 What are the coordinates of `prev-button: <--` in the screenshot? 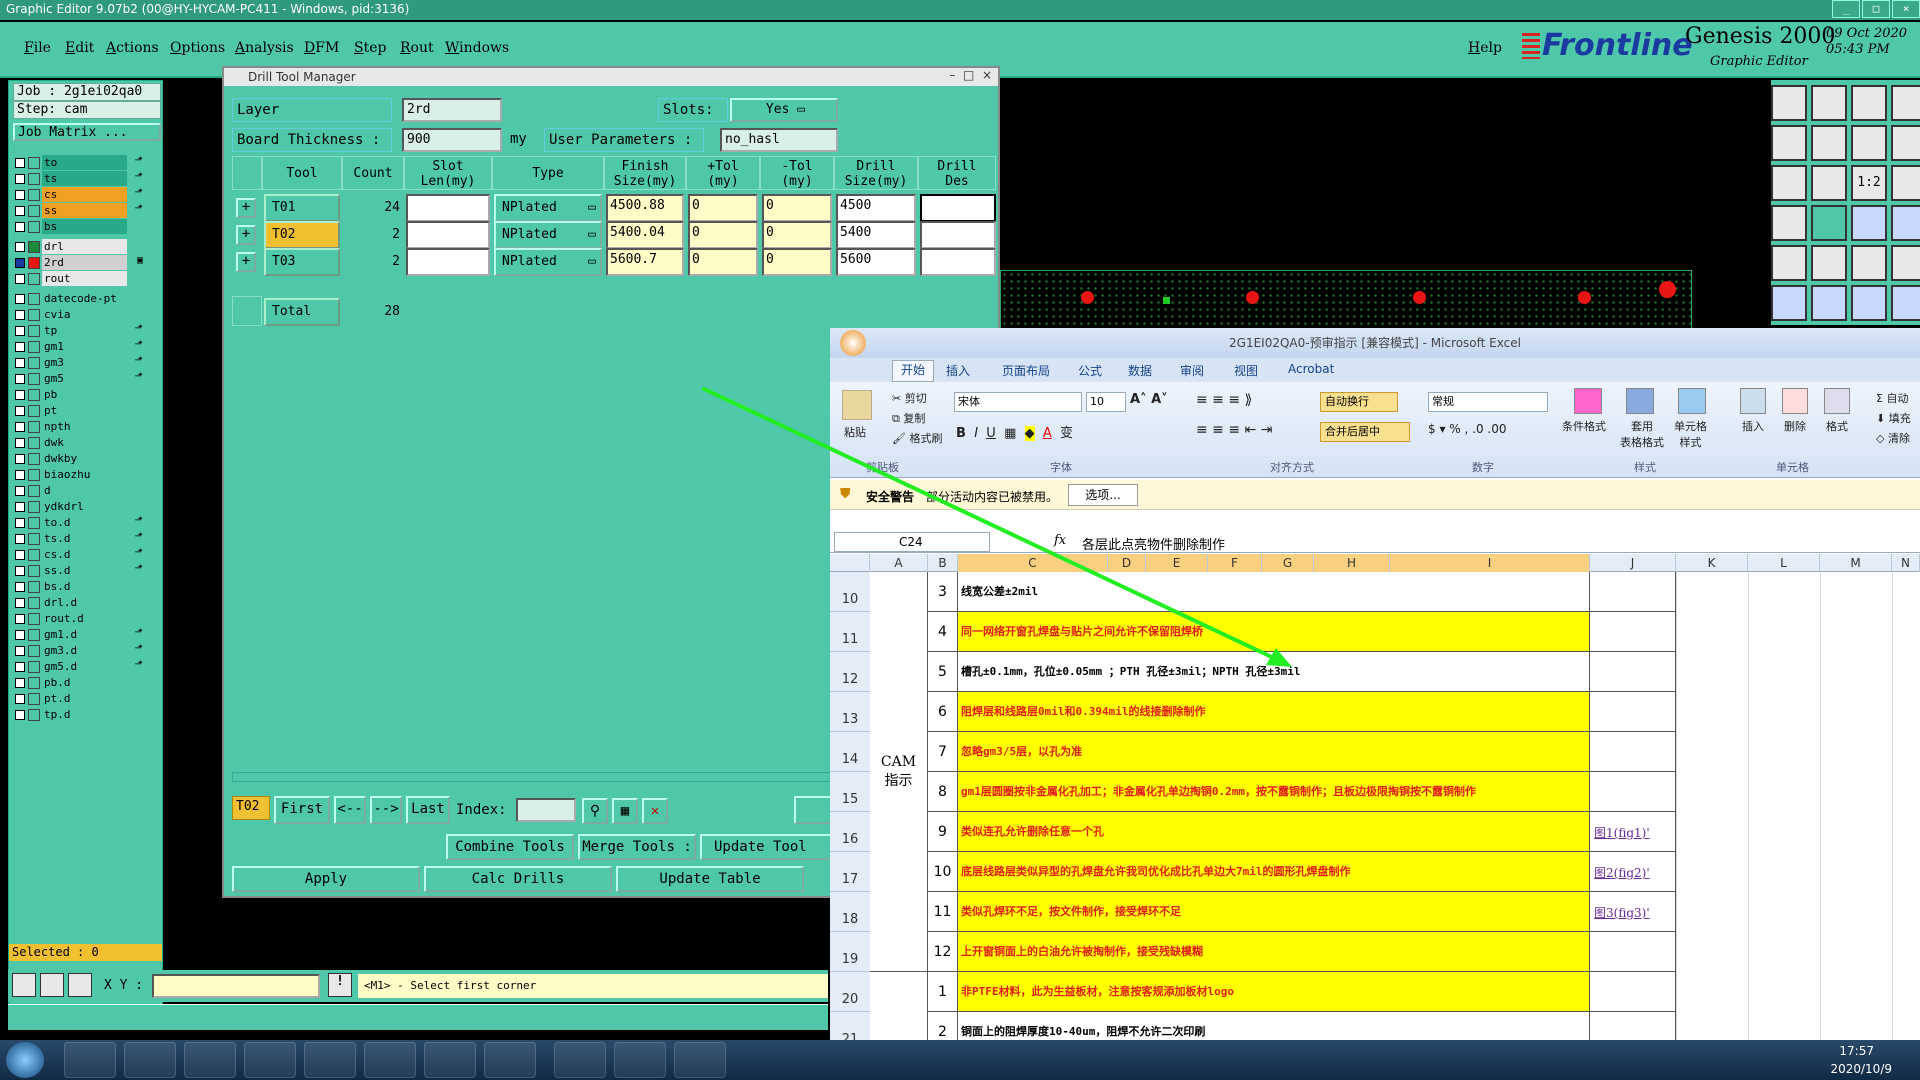 It's located at (350, 810).